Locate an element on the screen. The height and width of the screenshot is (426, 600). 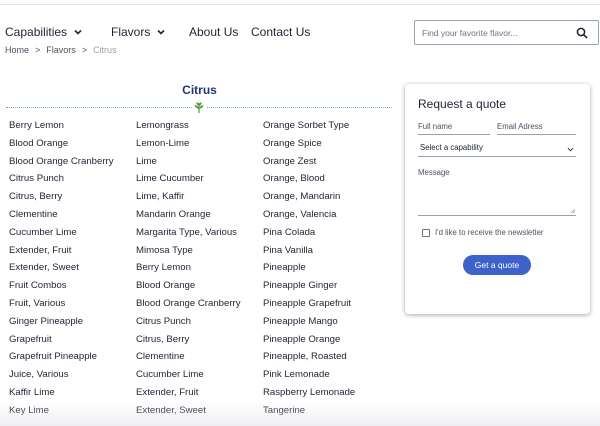
search-box is located at coordinates (506, 32).